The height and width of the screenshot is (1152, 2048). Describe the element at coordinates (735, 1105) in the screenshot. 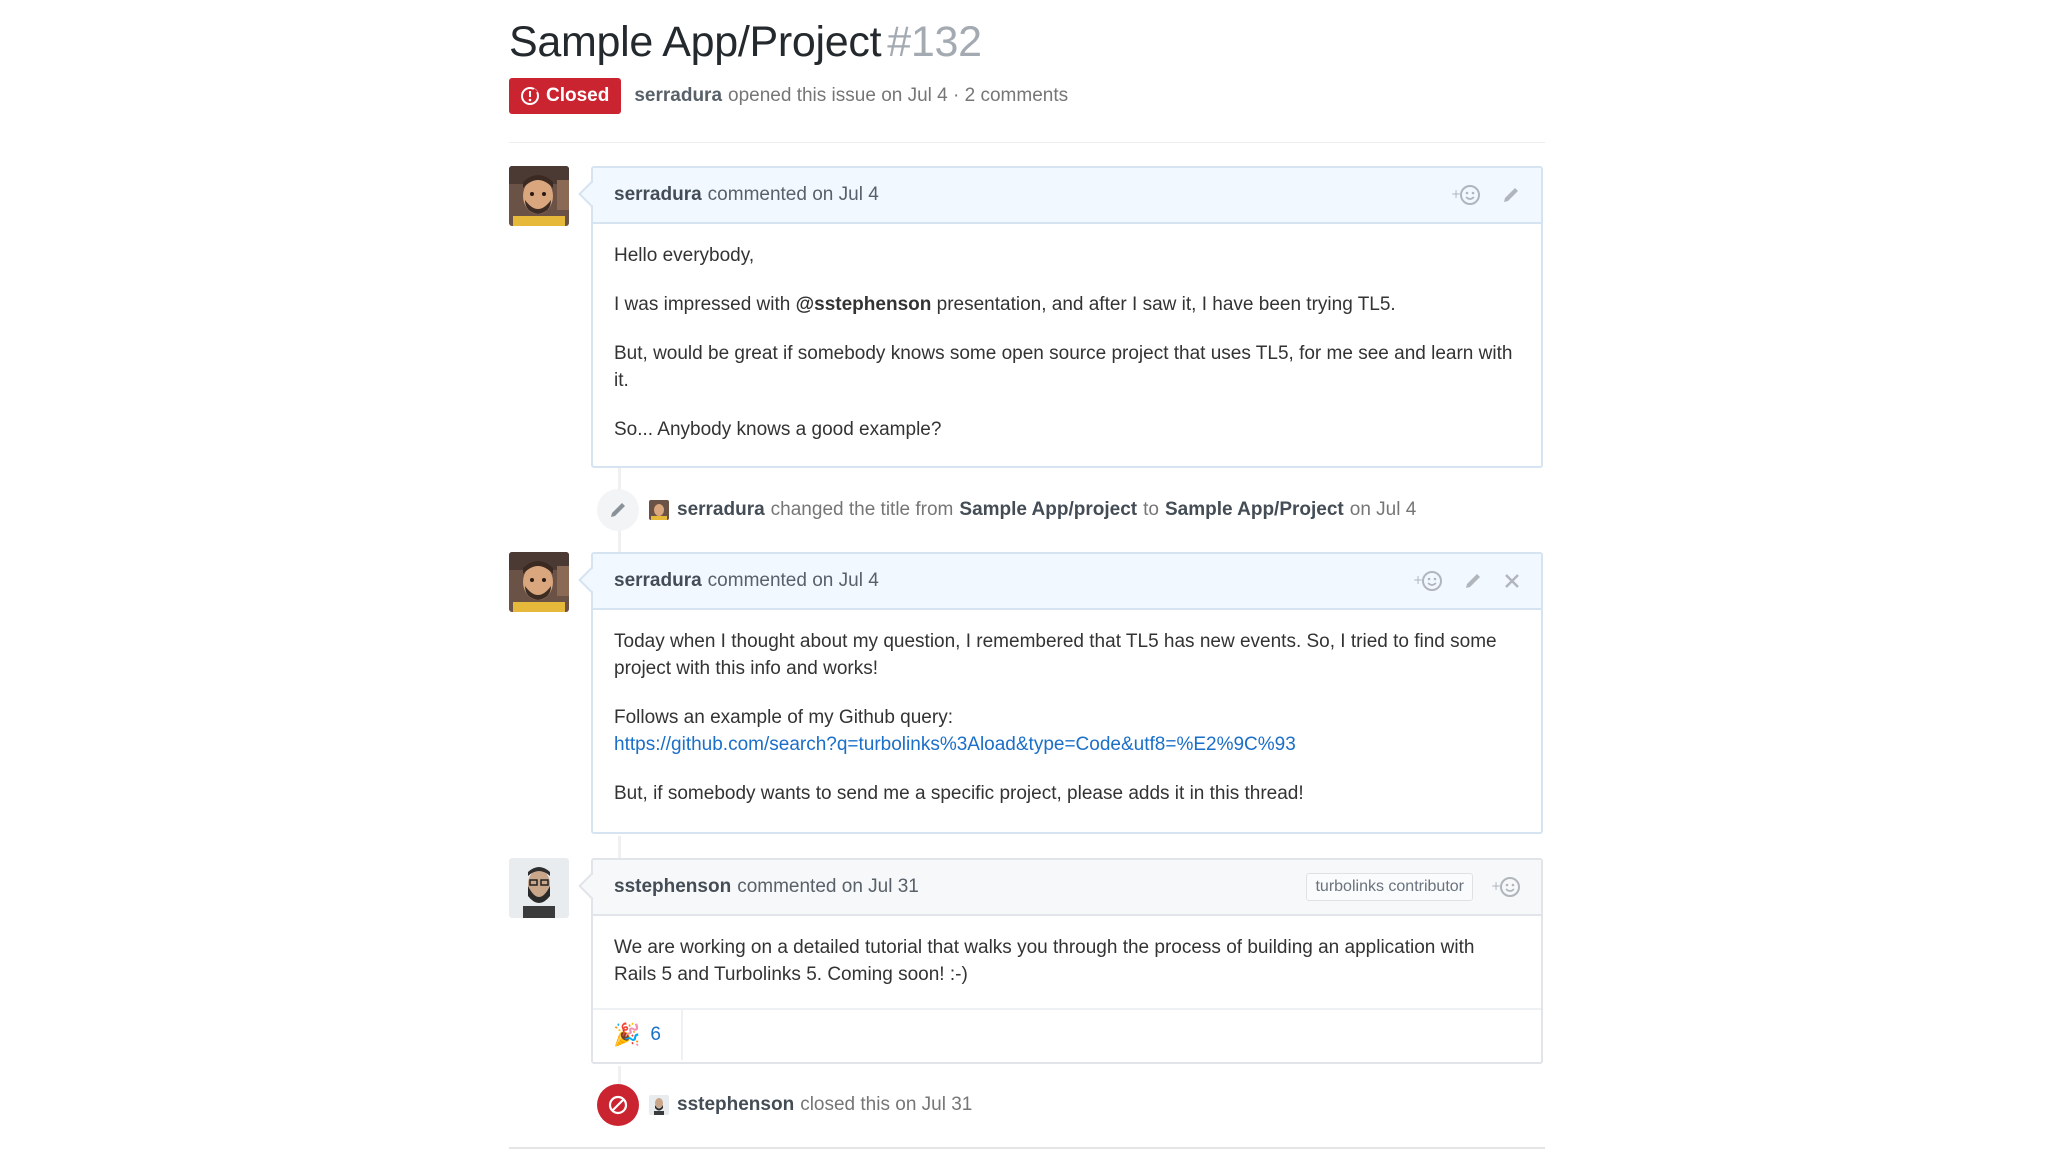

I see `event-actor: sstephenson` at that location.